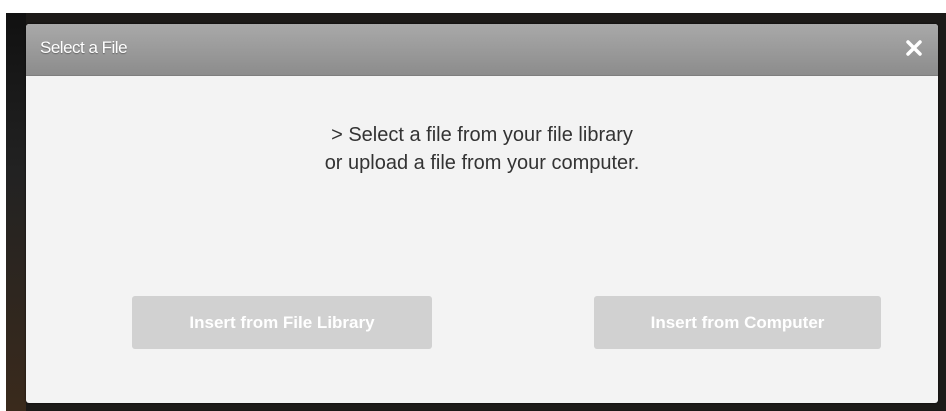 This screenshot has height=411, width=946. Describe the element at coordinates (84, 47) in the screenshot. I see `dialog-title: Select a File` at that location.